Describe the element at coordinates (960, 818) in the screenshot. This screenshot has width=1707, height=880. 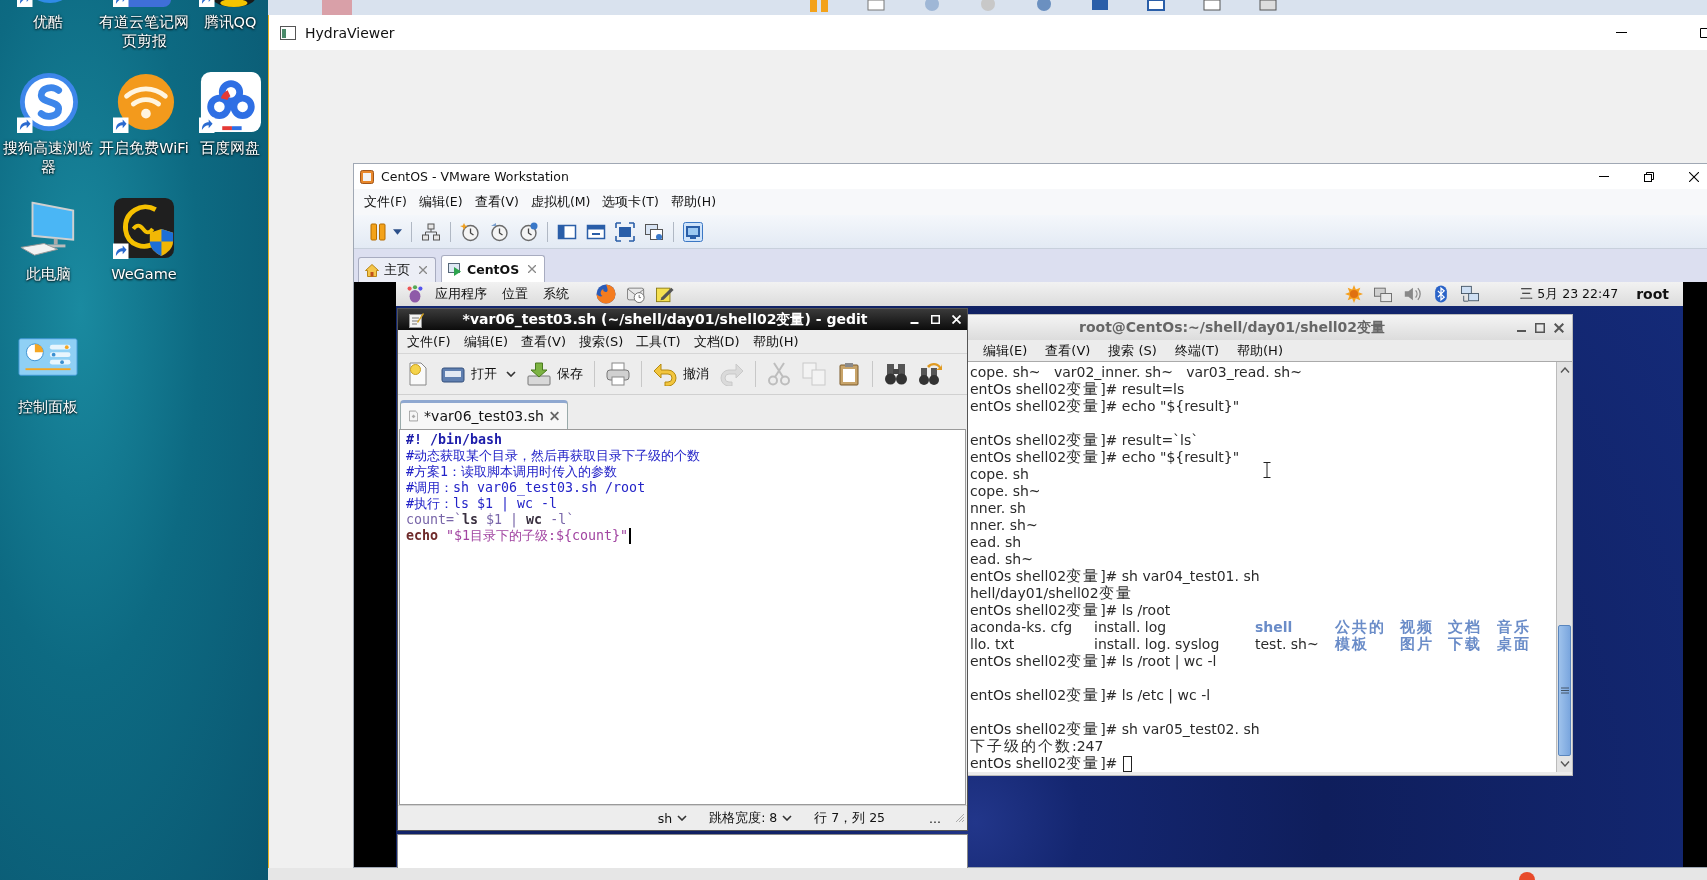
I see `resize-grip-icon` at that location.